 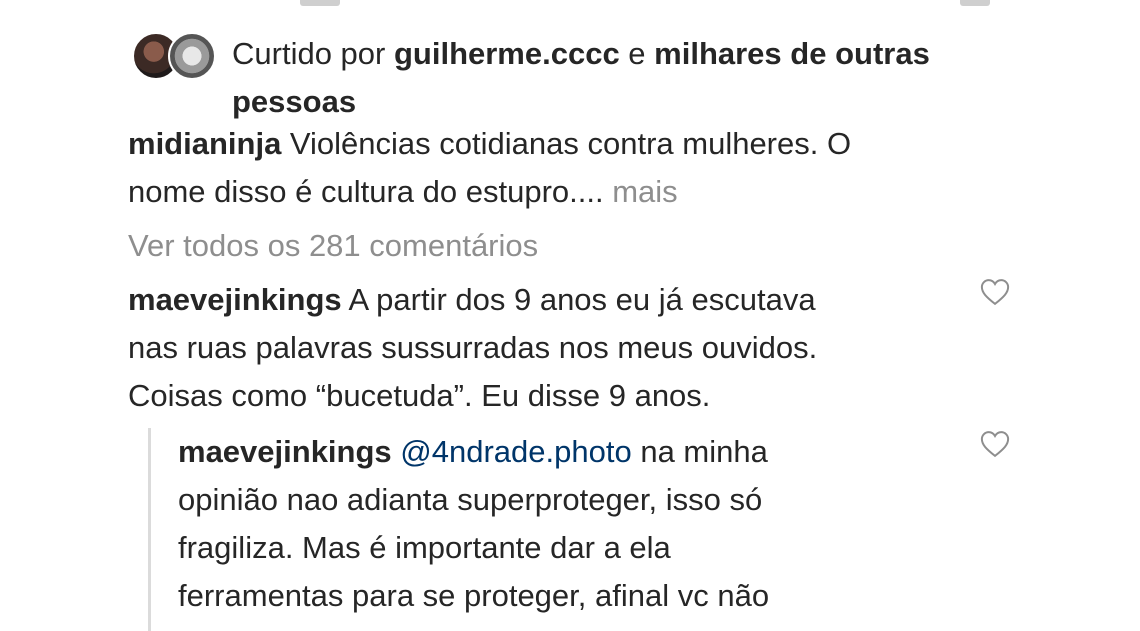 What do you see at coordinates (149, 529) in the screenshot?
I see `reply-thread-line` at bounding box center [149, 529].